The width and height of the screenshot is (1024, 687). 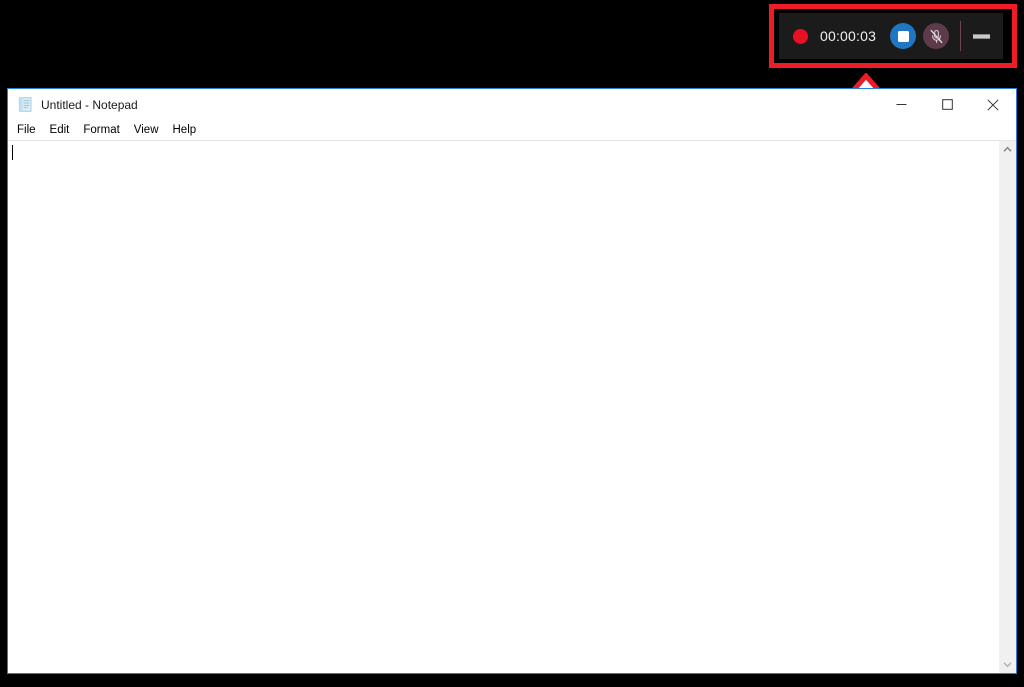 I want to click on close-icon, so click(x=993, y=104).